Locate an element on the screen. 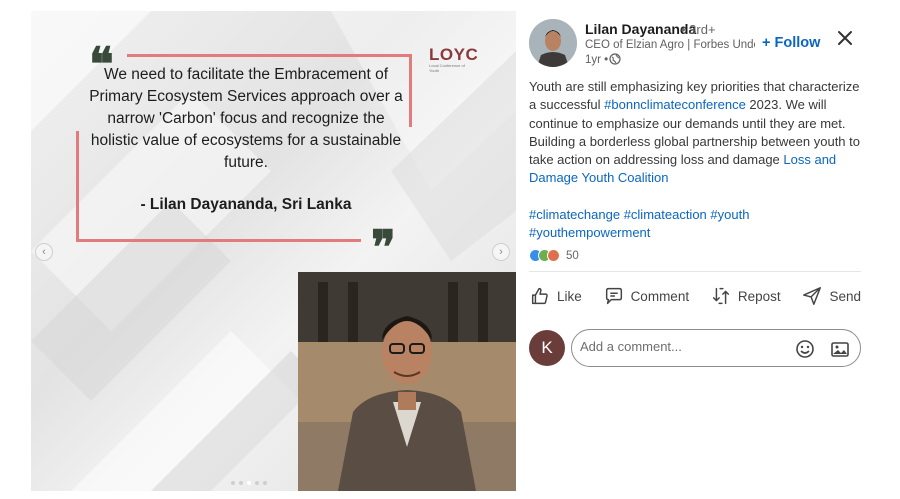 The width and height of the screenshot is (900, 499). logo-text: LOYC is located at coordinates (454, 54).